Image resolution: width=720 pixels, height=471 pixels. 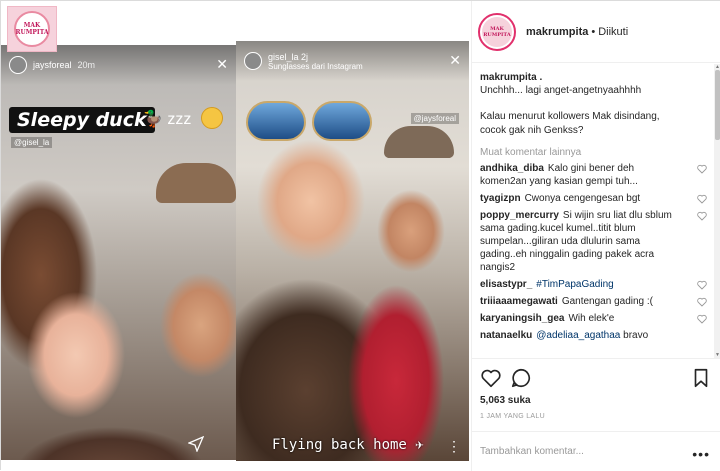 I want to click on comment-username: andhika_diba, so click(x=512, y=168).